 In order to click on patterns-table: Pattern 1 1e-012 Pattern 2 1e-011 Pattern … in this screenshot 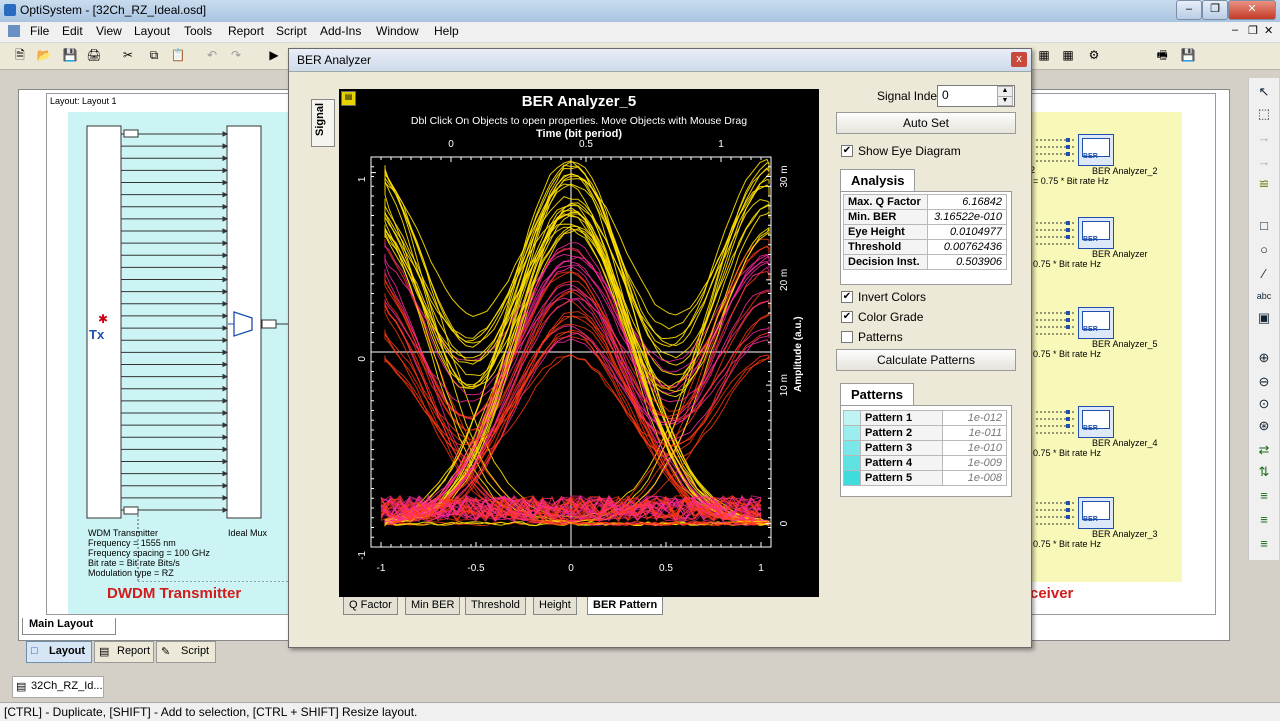, I will do `click(925, 448)`.